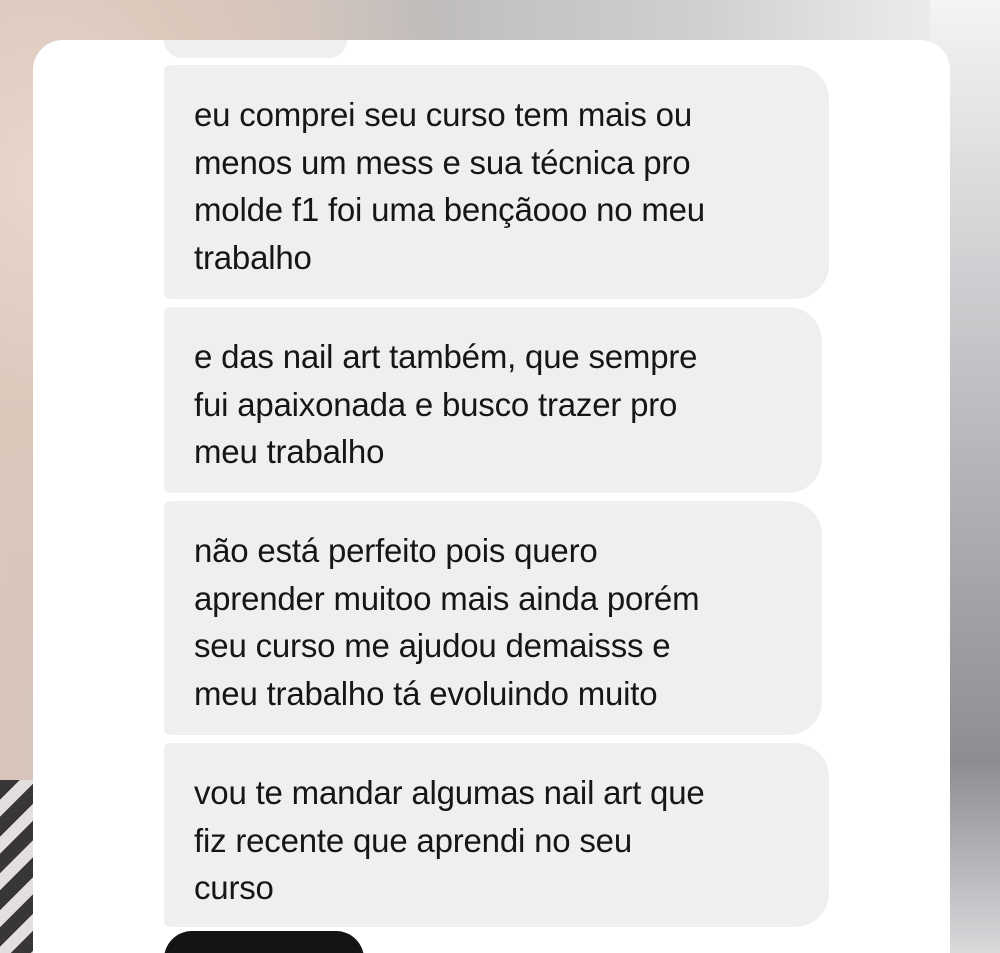 This screenshot has height=953, width=1000. I want to click on media-preview, so click(264, 942).